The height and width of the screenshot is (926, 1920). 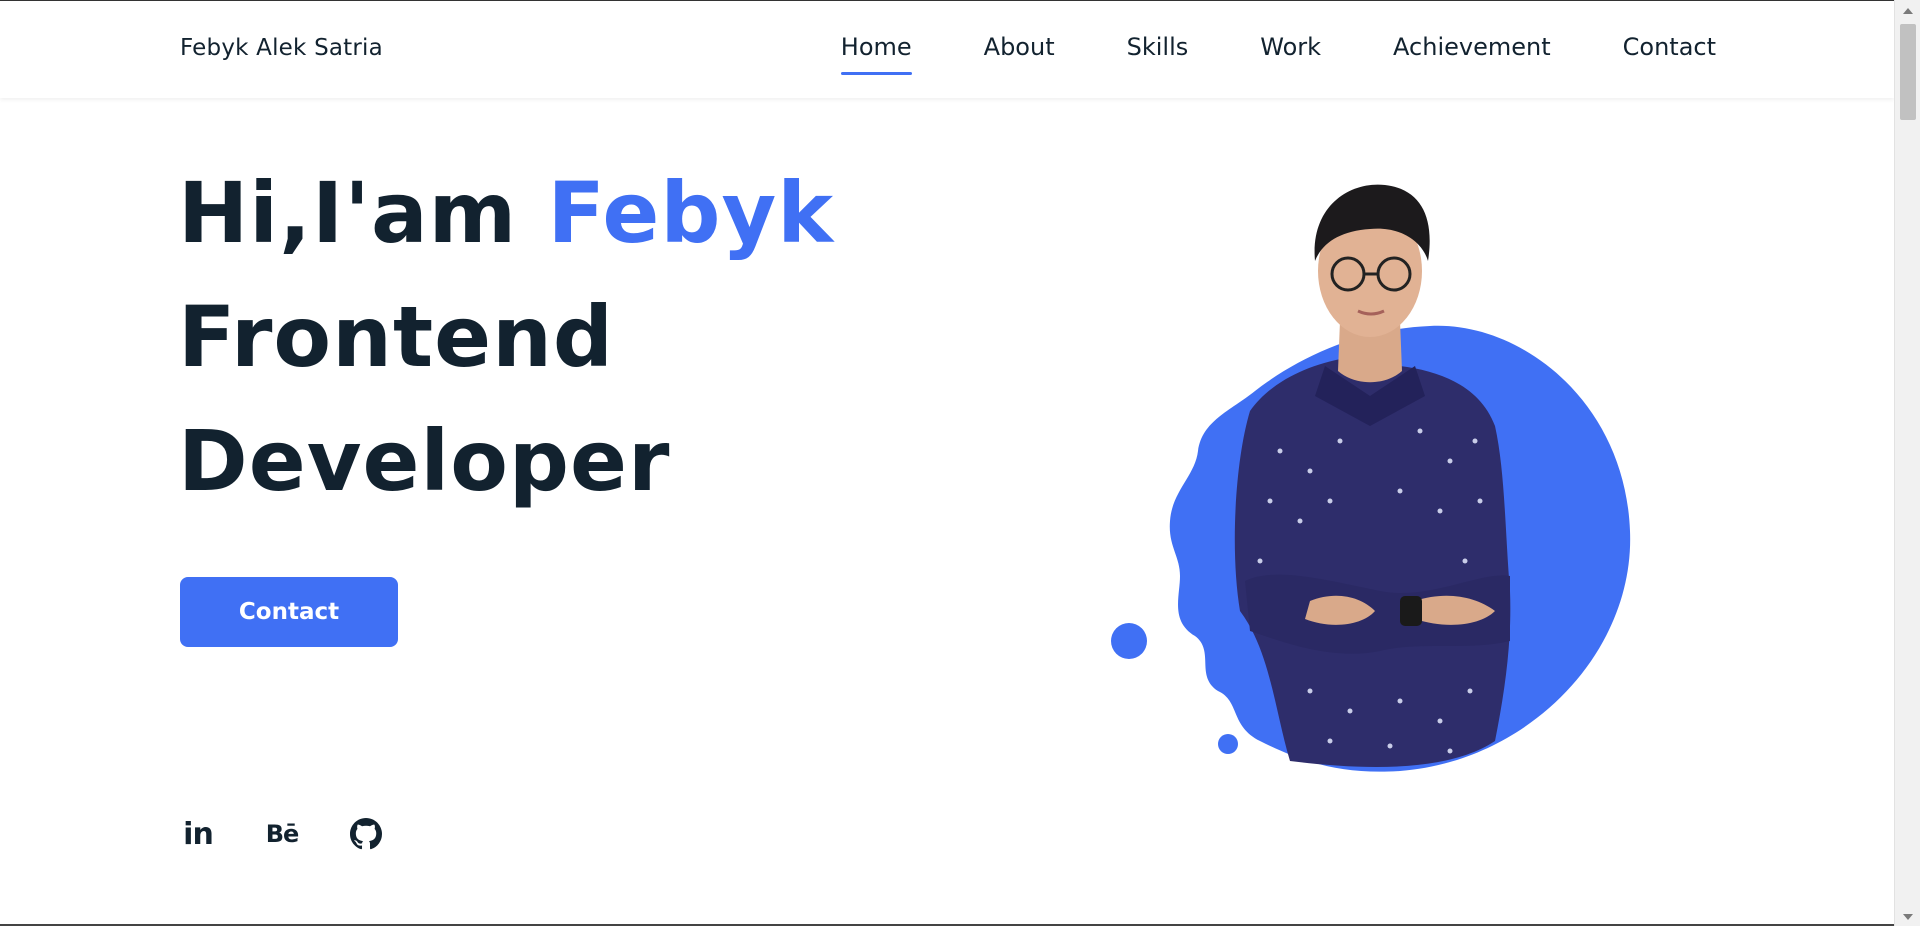 I want to click on scroll-up-icon, so click(x=1908, y=11).